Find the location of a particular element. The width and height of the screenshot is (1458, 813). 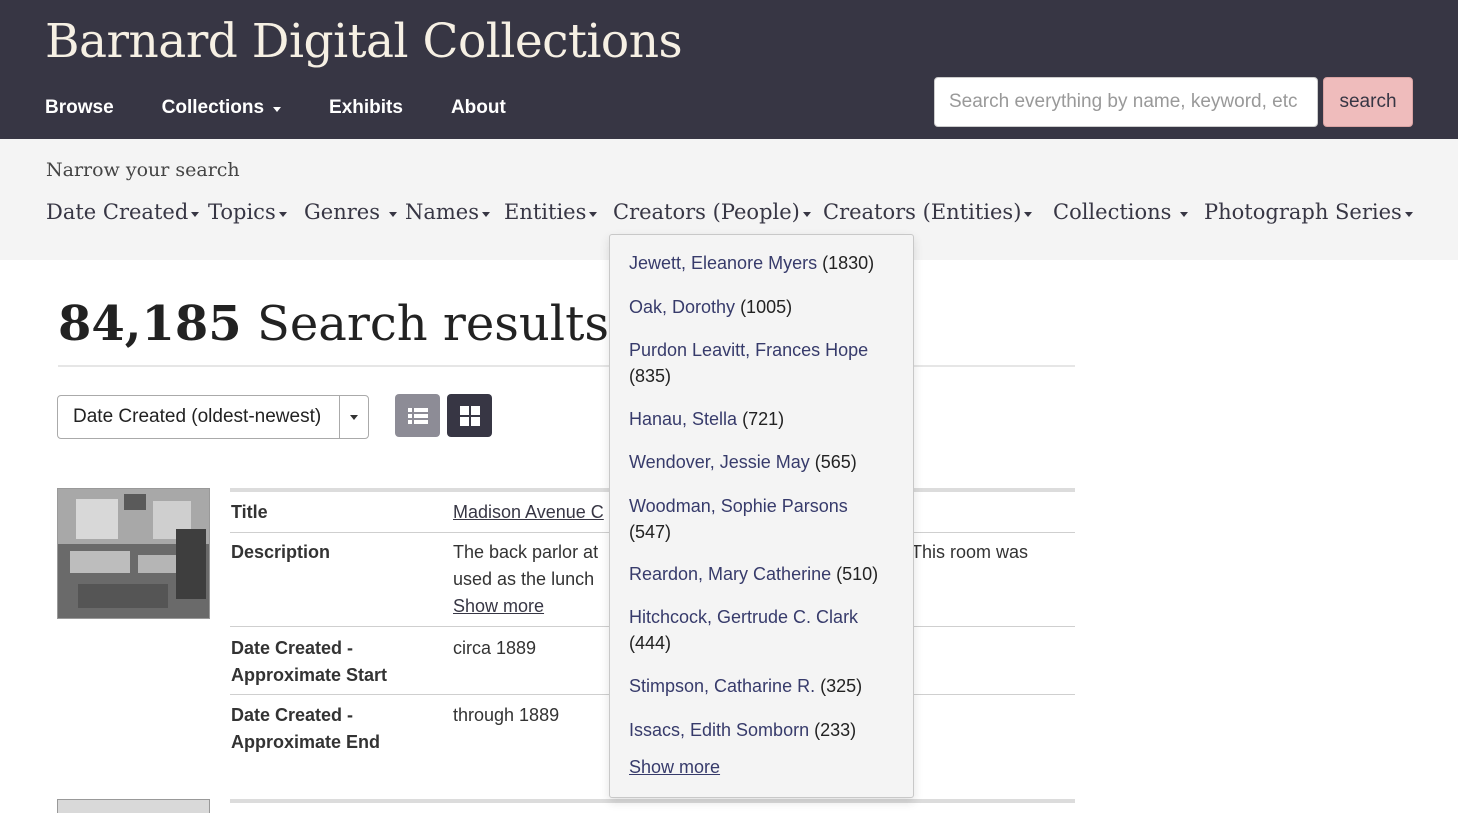

facet-genres: Genres is located at coordinates (350, 212).